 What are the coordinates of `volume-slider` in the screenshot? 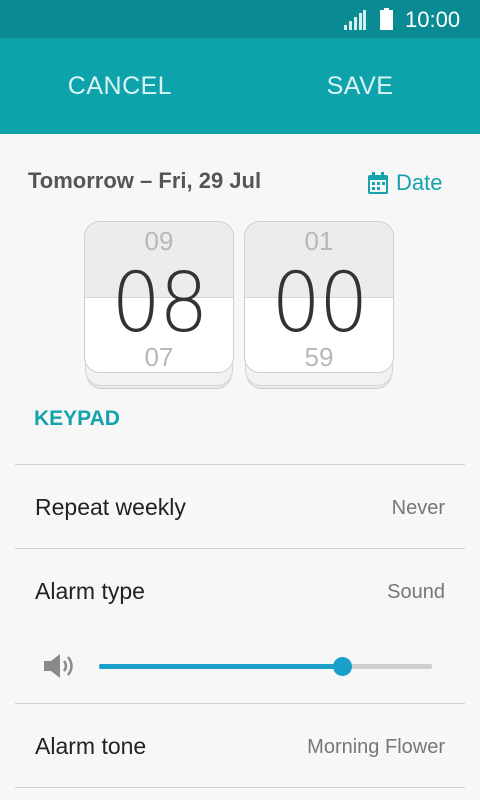 It's located at (265, 666).